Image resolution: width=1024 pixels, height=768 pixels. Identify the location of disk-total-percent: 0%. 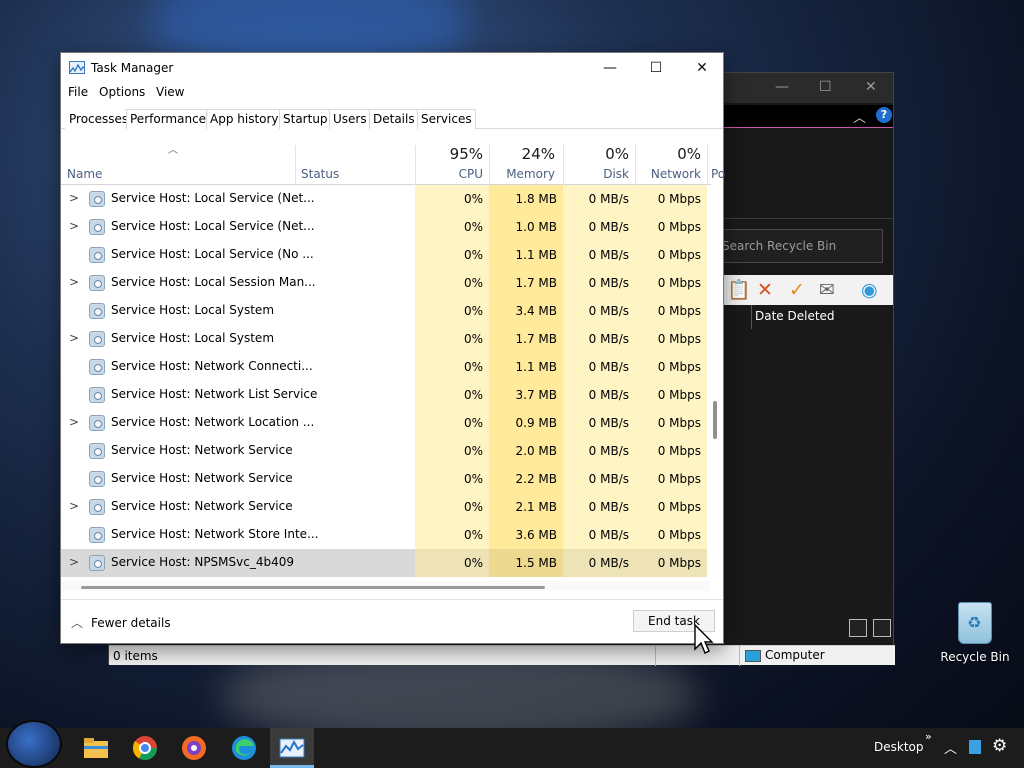
(596, 154).